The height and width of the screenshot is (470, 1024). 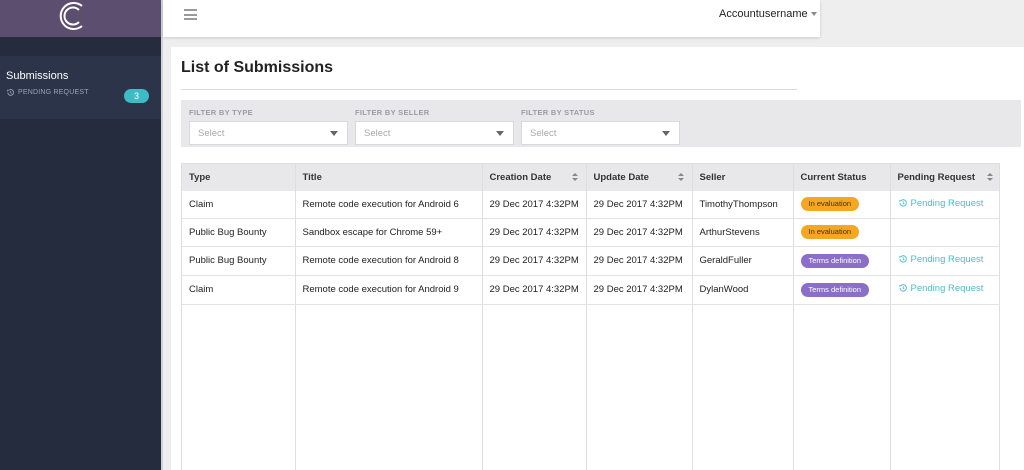 I want to click on filter-status-label: FILTER BY STATUS, so click(x=558, y=112).